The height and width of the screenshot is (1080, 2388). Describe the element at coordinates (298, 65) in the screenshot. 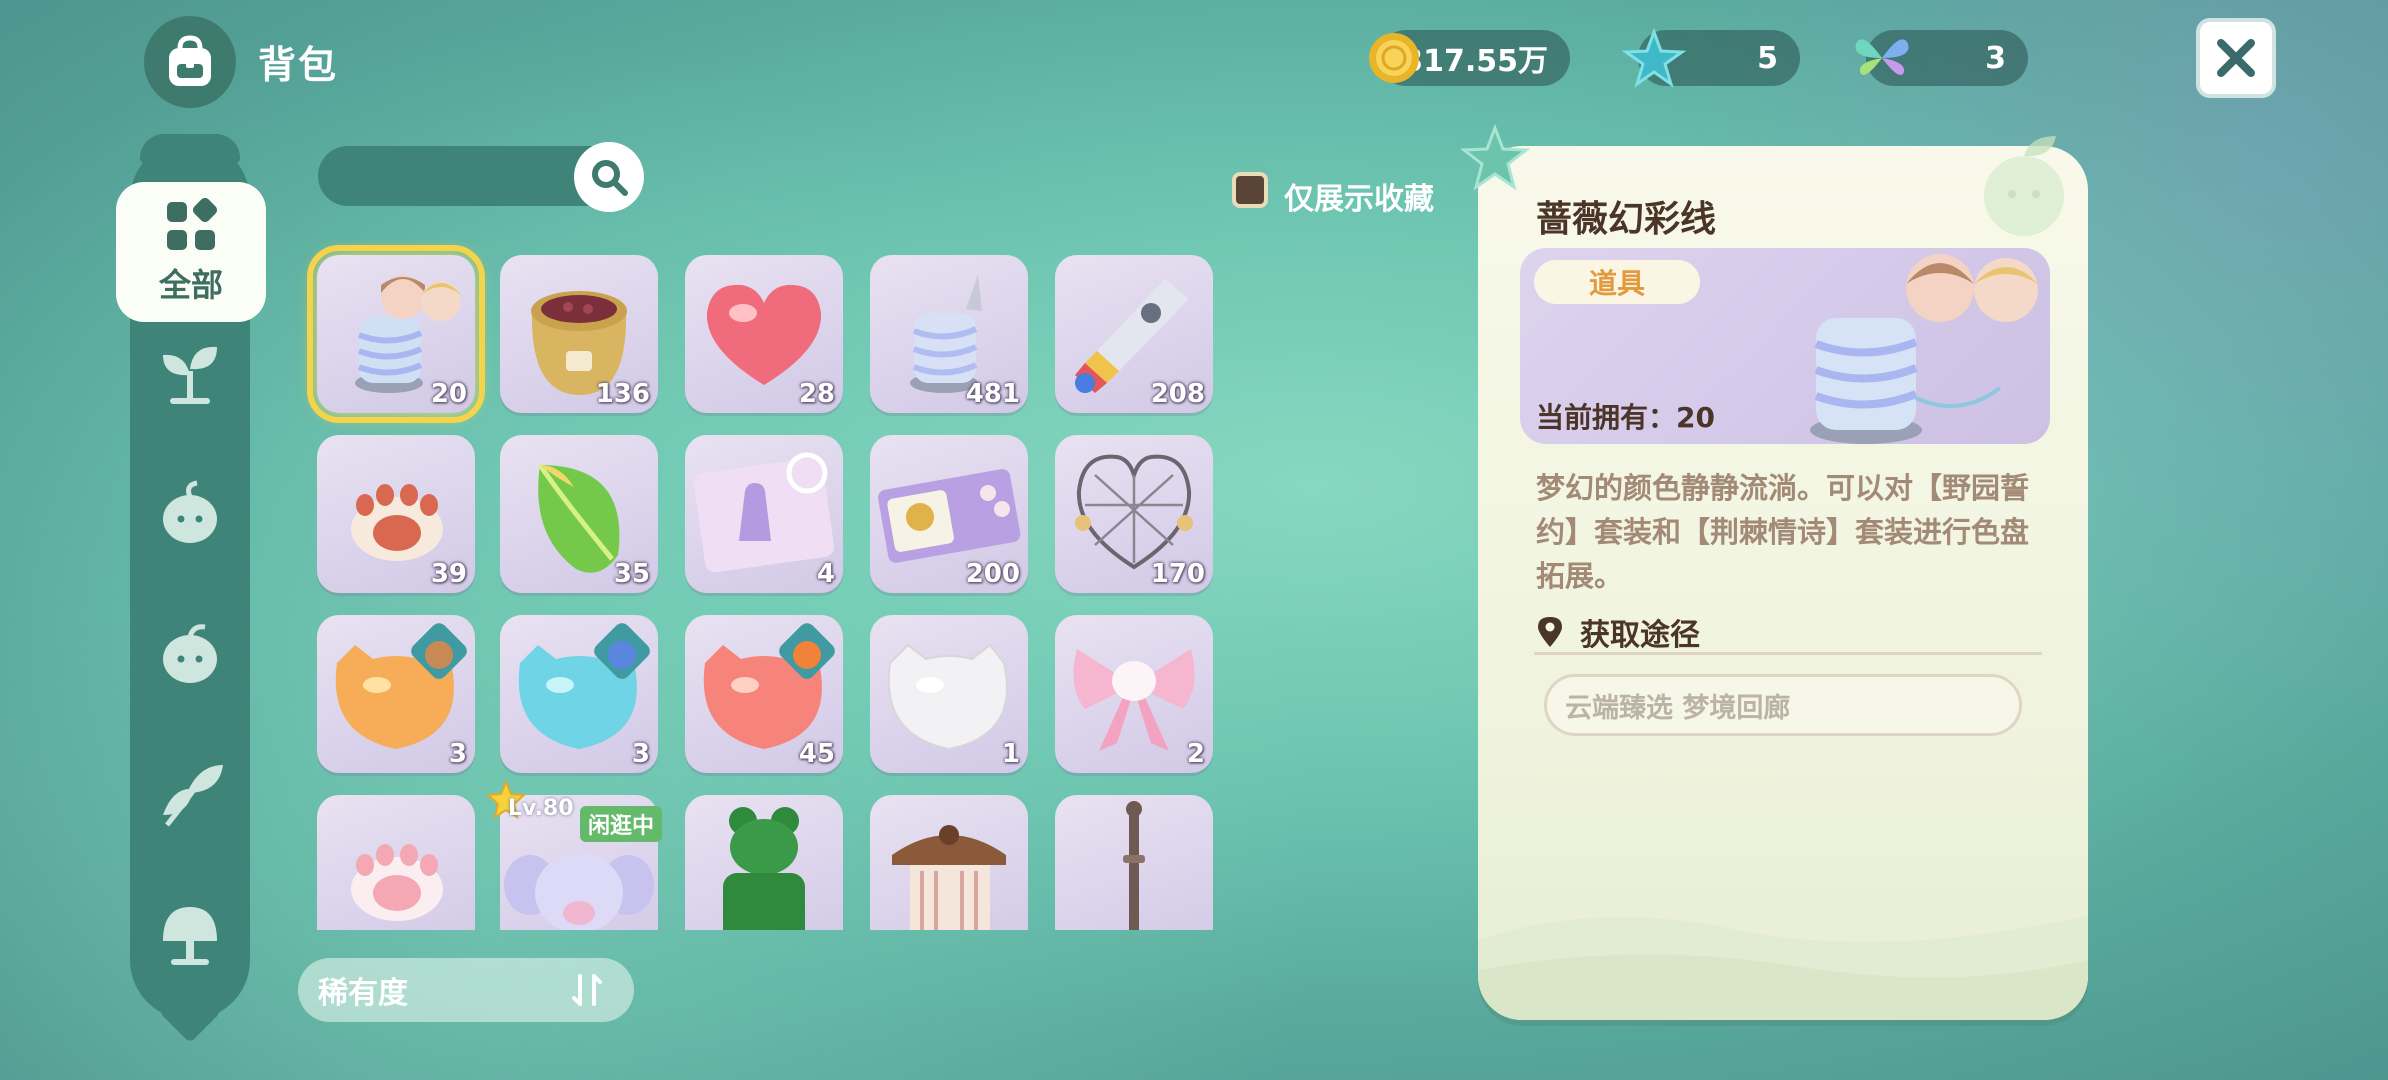

I see `page-title: 背包` at that location.